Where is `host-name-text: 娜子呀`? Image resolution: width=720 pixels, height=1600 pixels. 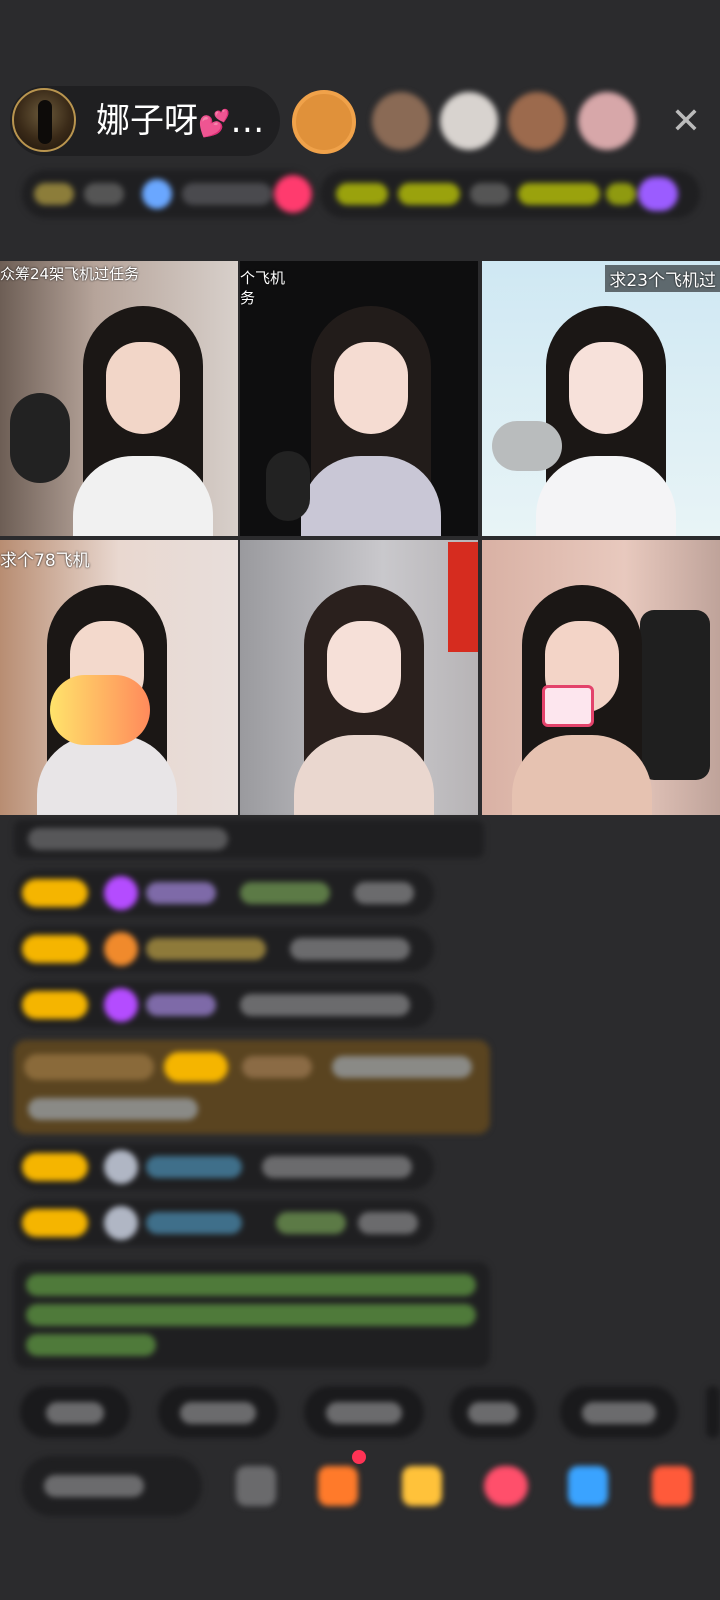
host-name-text: 娜子呀 is located at coordinates (147, 121).